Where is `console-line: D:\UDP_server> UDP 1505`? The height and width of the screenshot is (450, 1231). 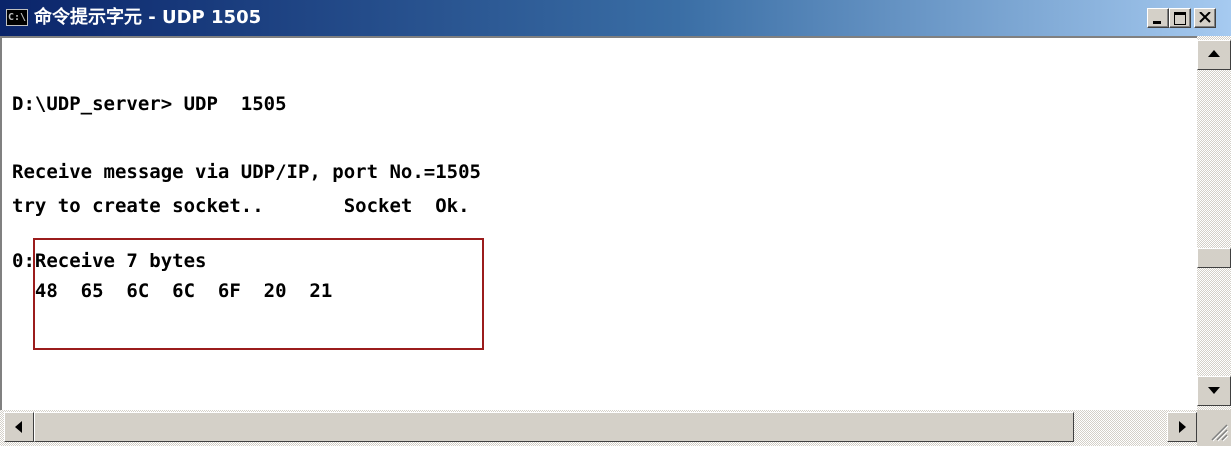 console-line: D:\UDP_server> UDP 1505 is located at coordinates (149, 104).